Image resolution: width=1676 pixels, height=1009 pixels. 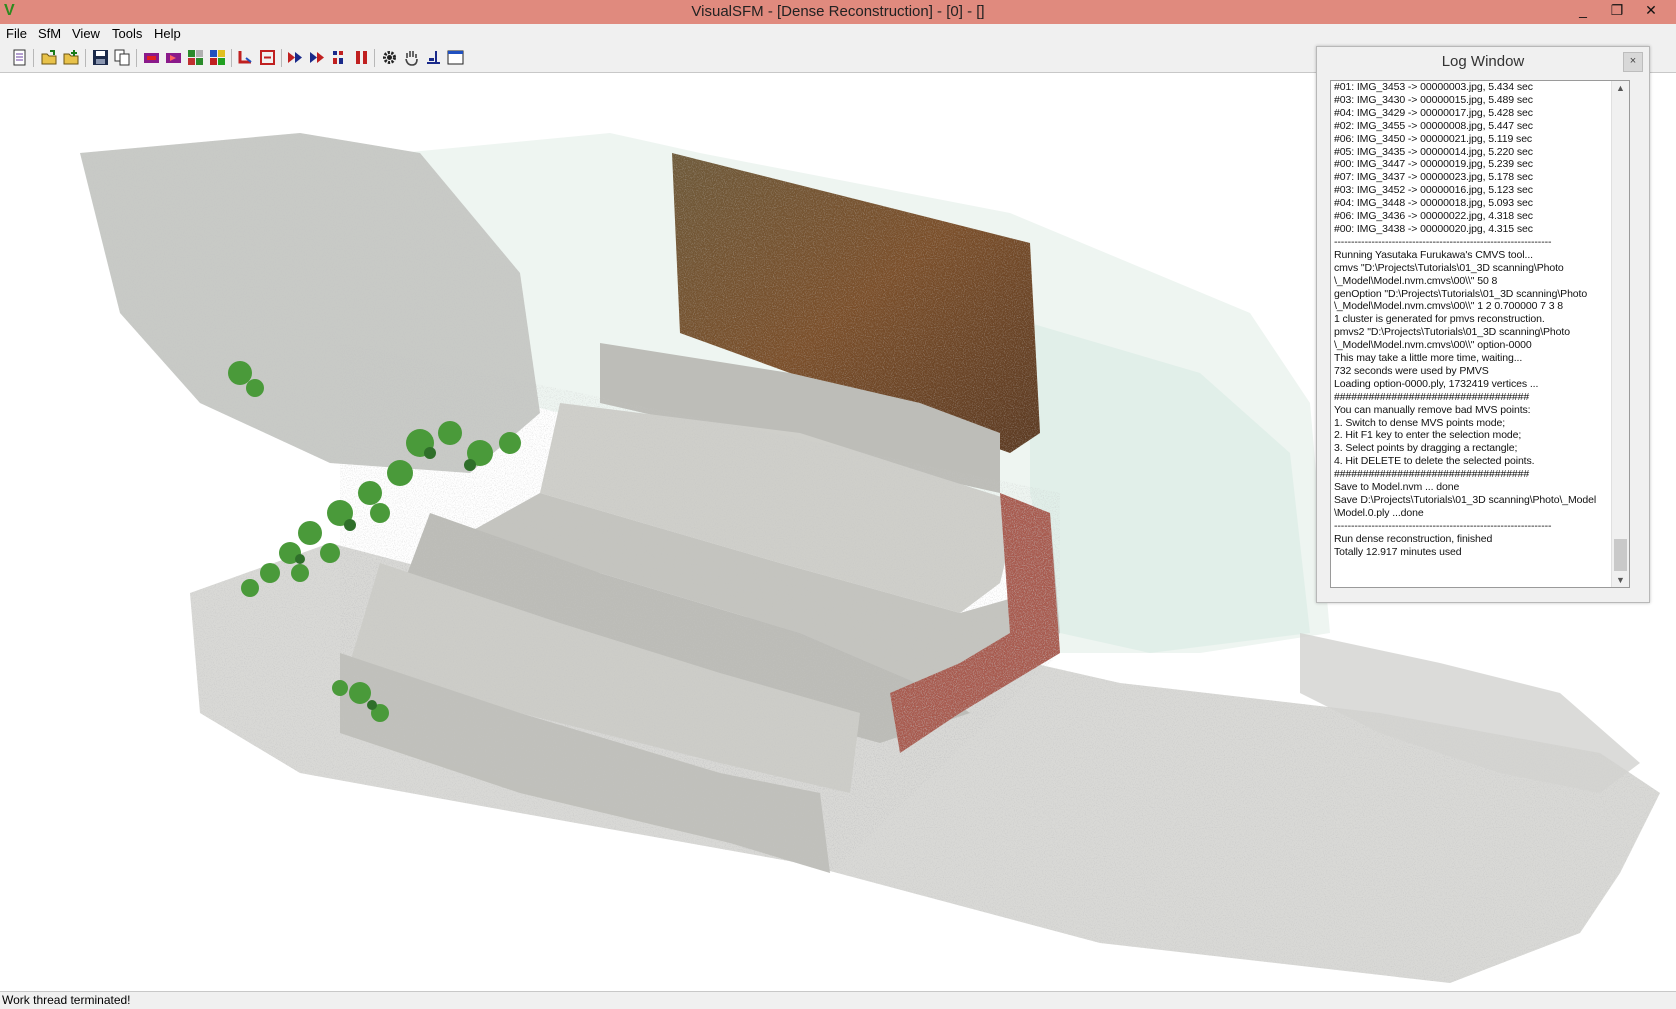 I want to click on log-line: #06: IMG_3450 -> 00000021.jpg, 5.119 sec, so click(x=1433, y=138).